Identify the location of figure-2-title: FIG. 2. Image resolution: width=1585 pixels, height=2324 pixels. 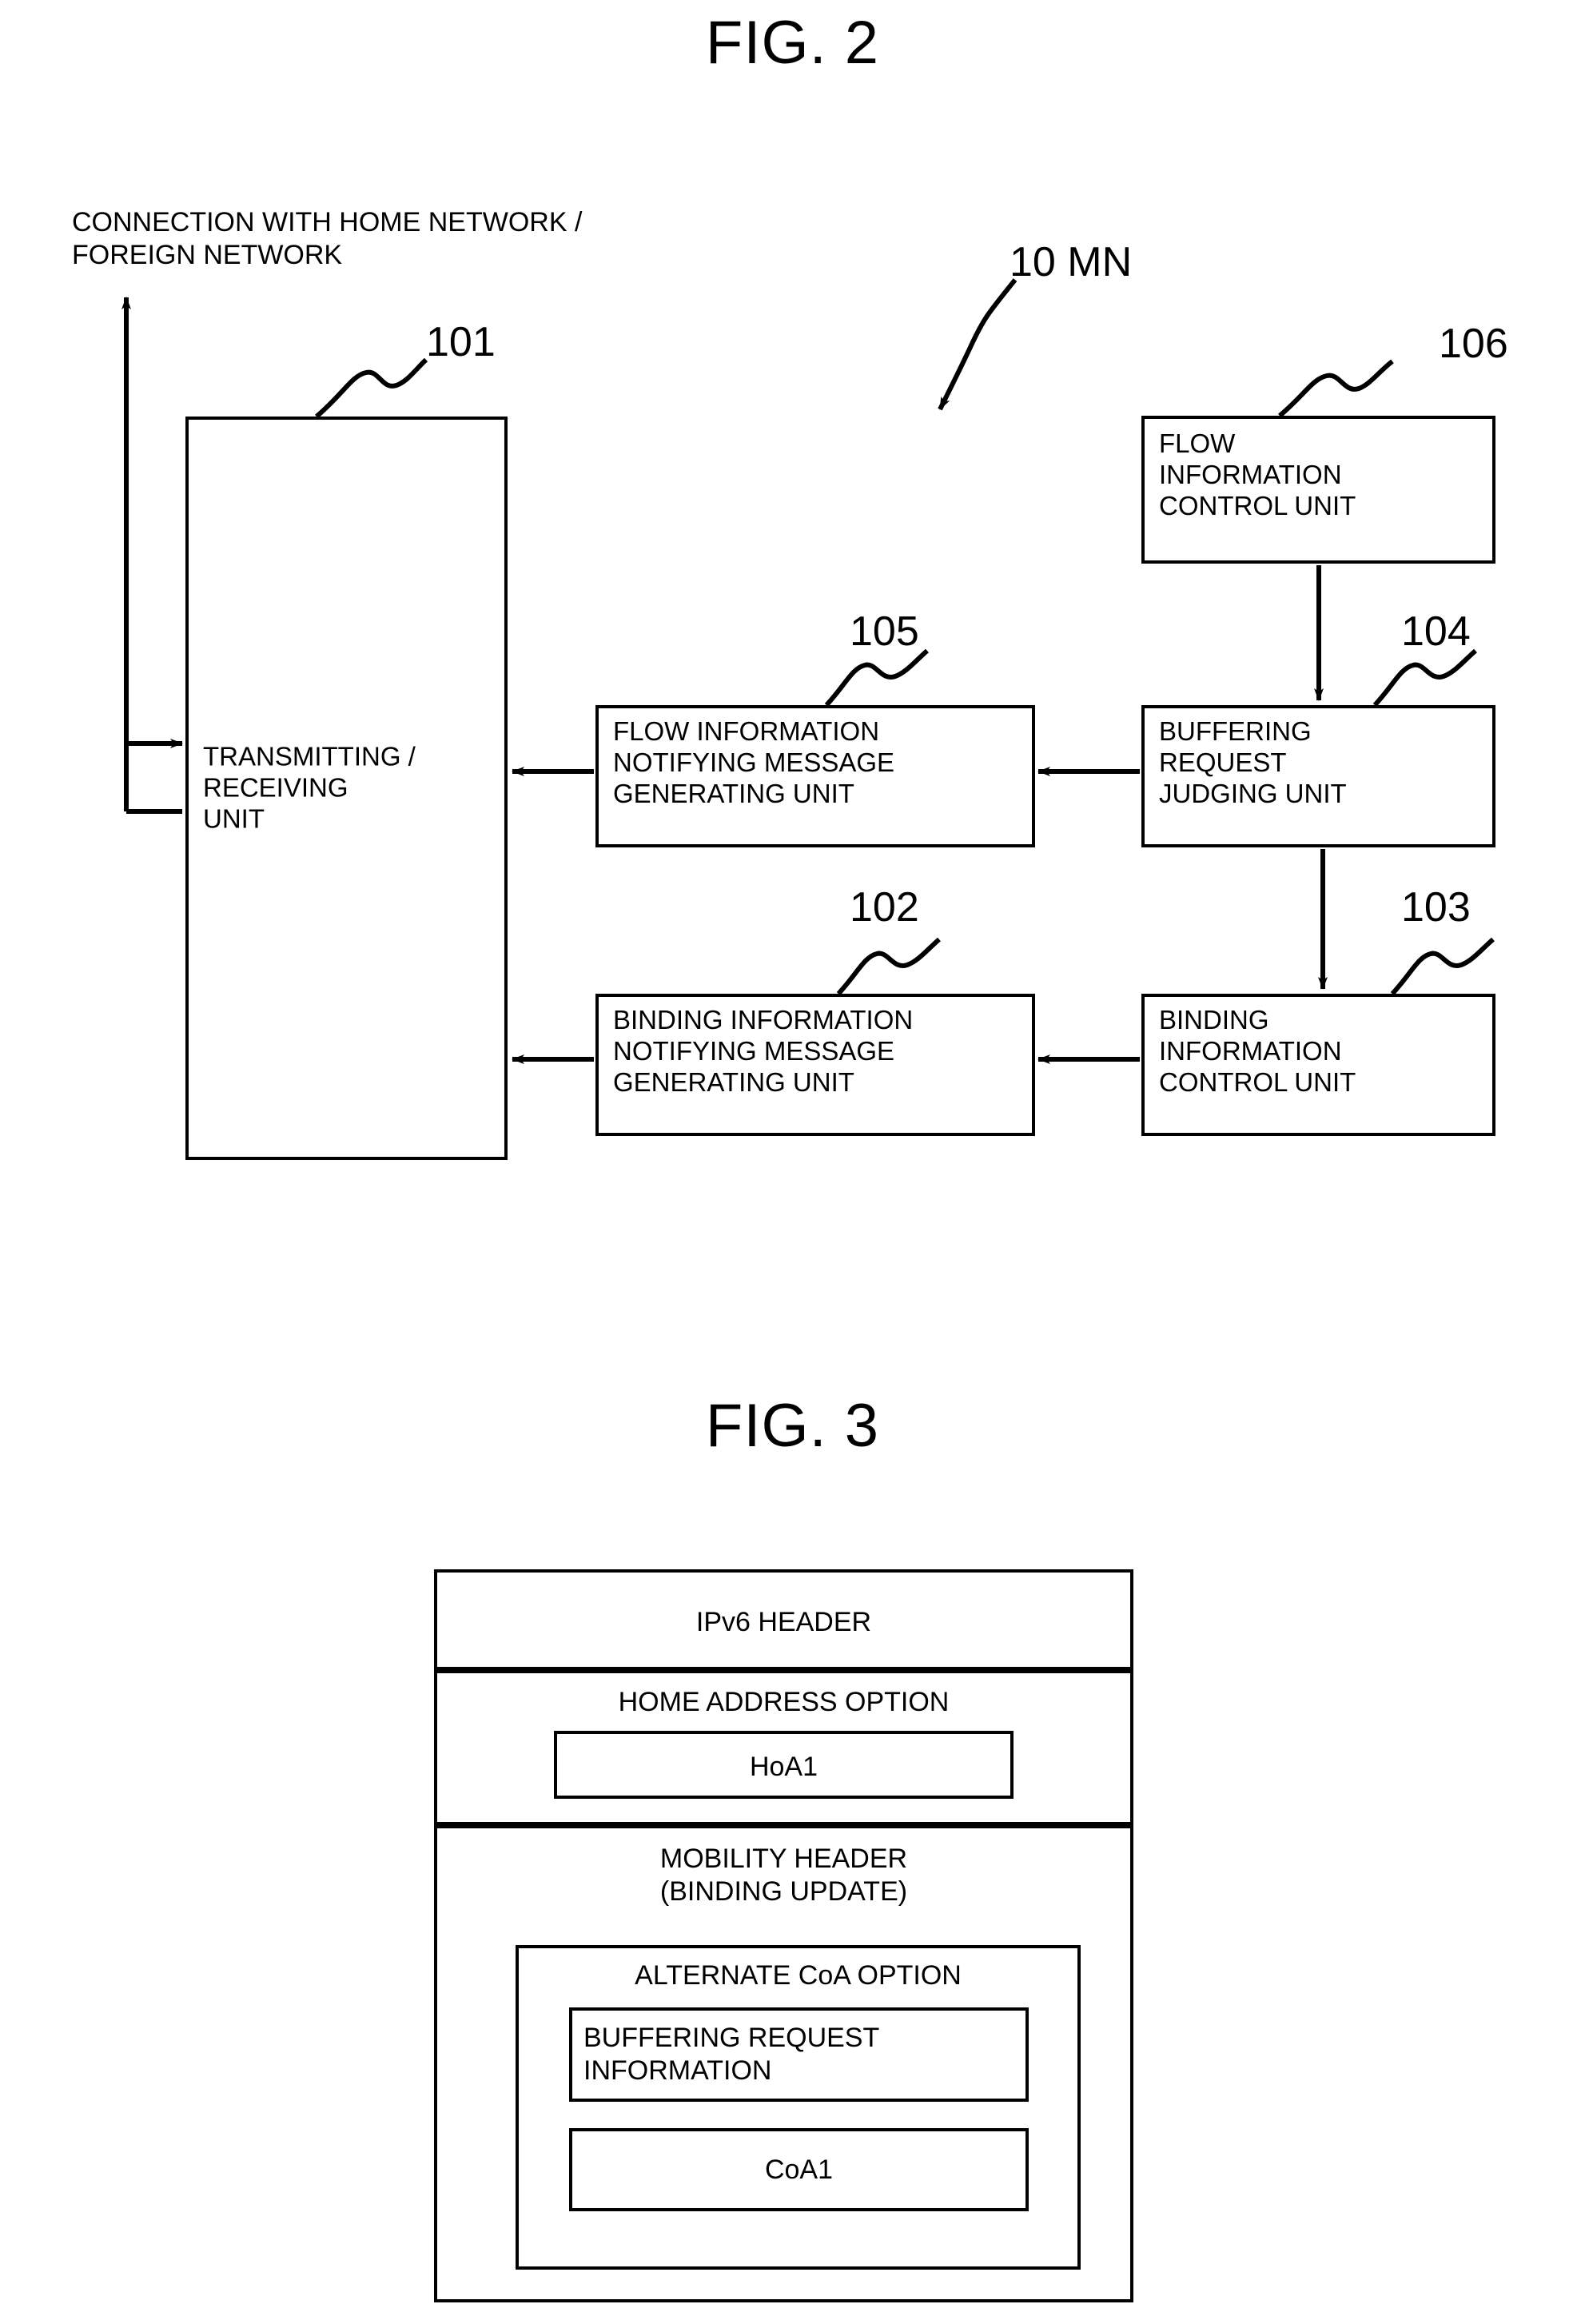
(792, 43).